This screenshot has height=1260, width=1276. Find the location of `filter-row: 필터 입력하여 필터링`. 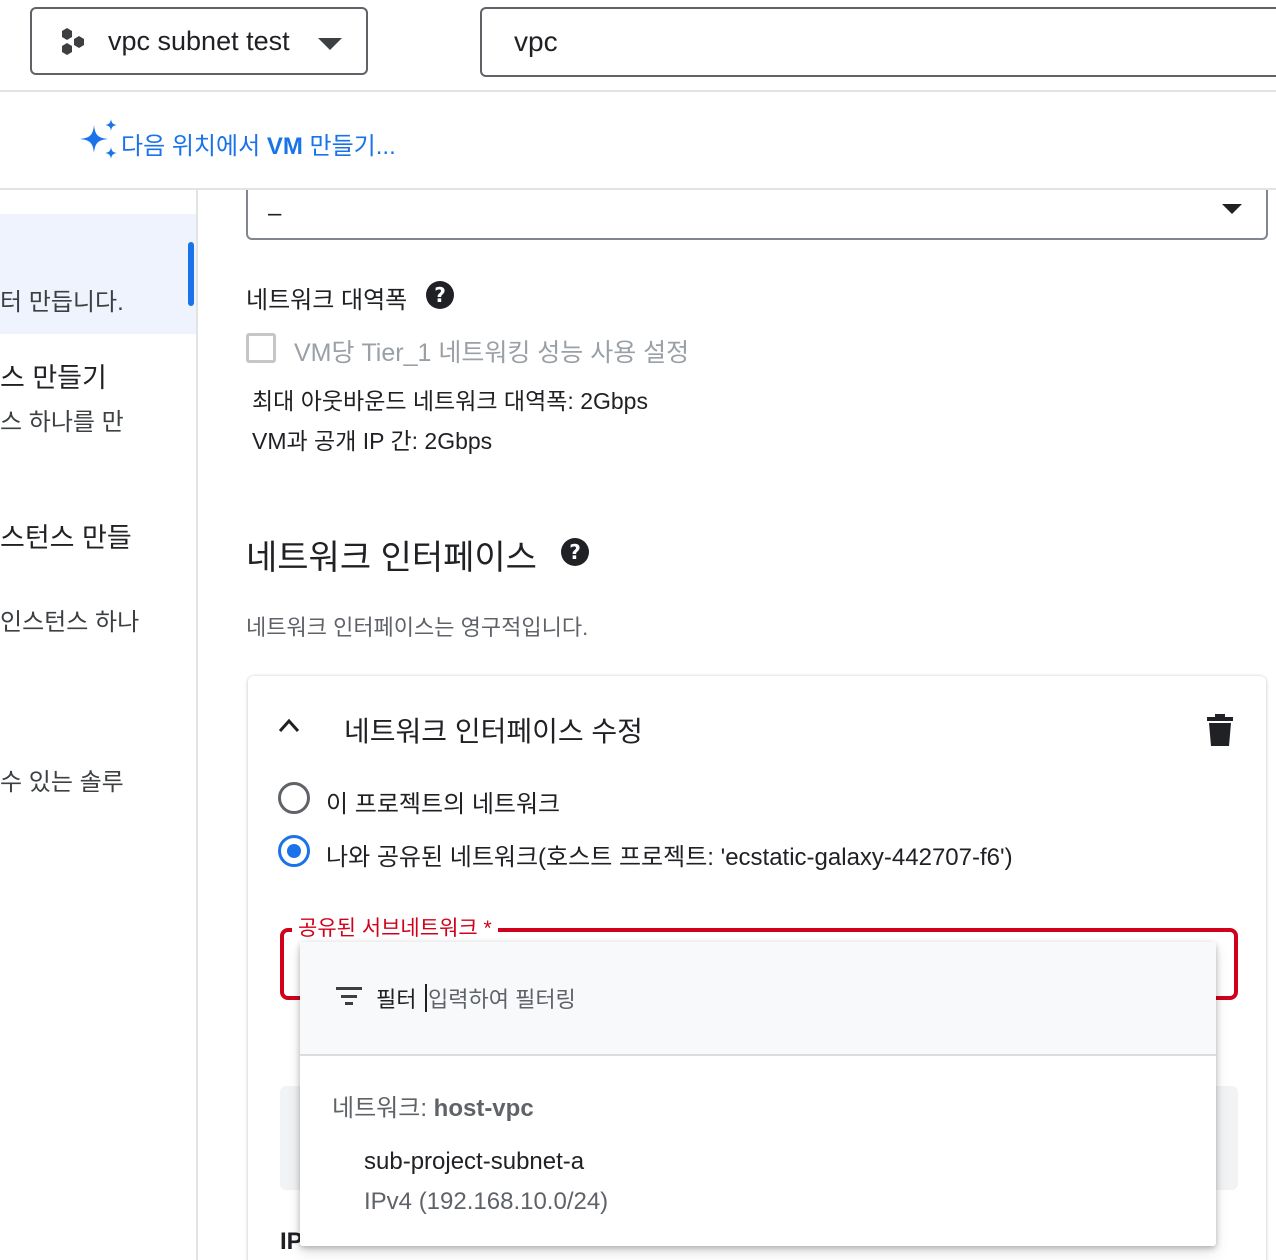

filter-row: 필터 입력하여 필터링 is located at coordinates (758, 999).